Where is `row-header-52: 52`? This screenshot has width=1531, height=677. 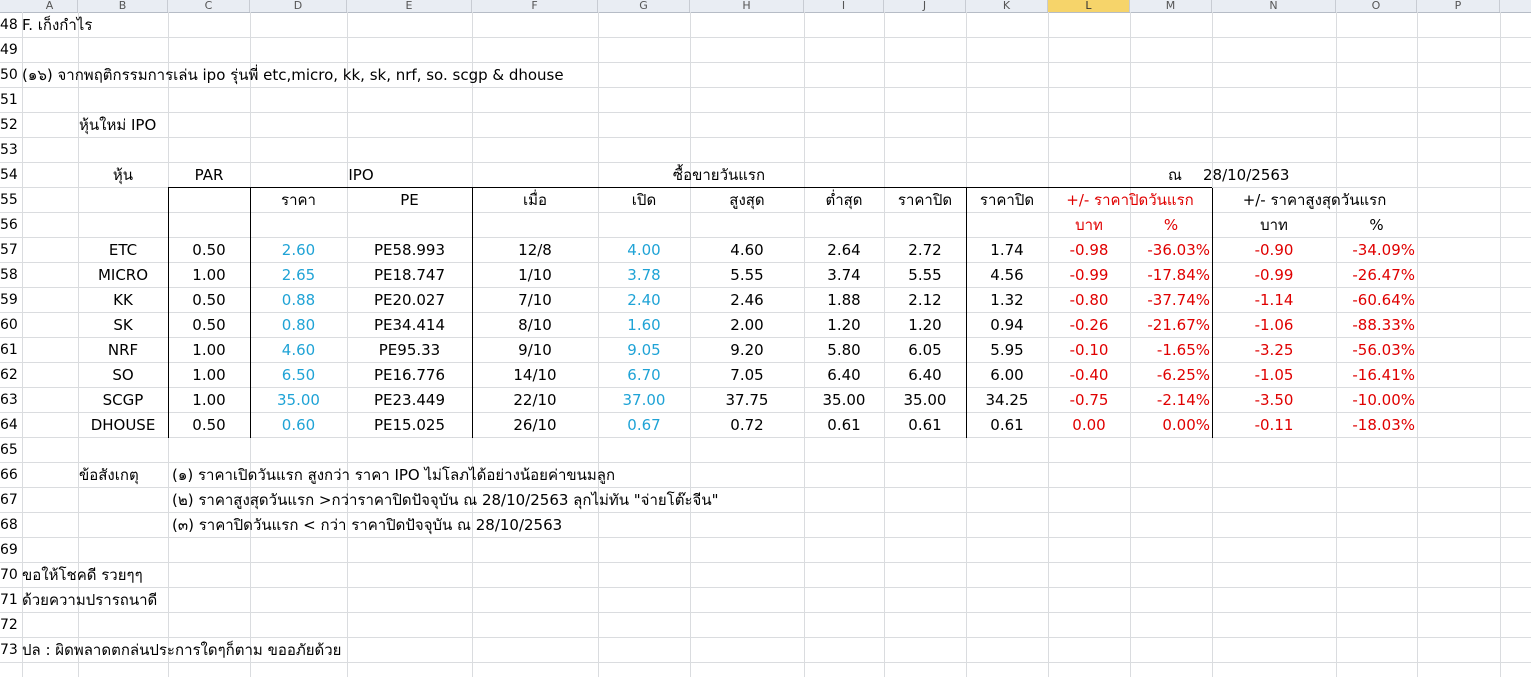 row-header-52: 52 is located at coordinates (10, 125).